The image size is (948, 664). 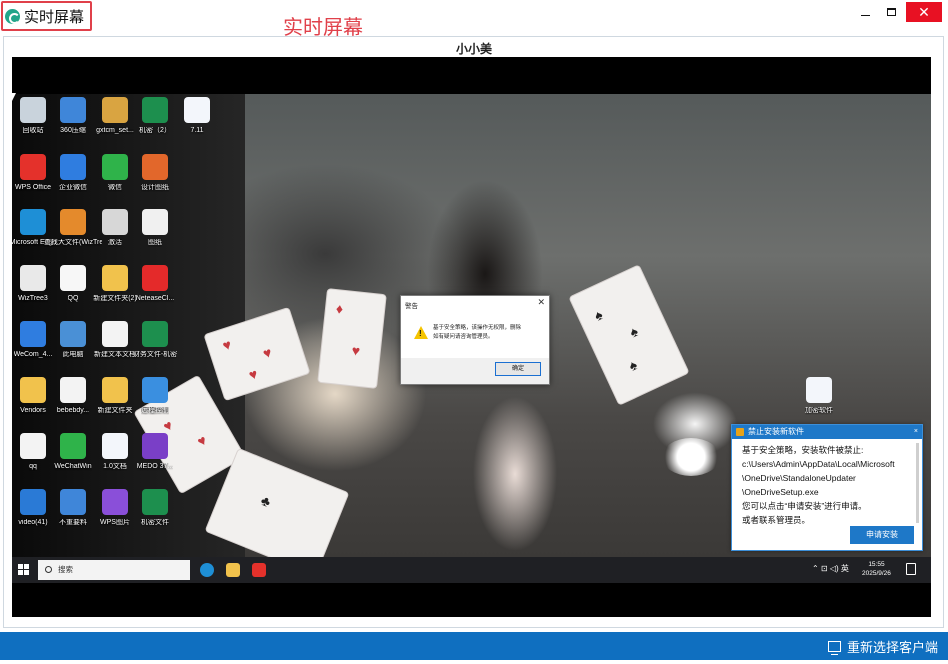 I want to click on taskbar-search-box: 搜索, so click(x=114, y=570).